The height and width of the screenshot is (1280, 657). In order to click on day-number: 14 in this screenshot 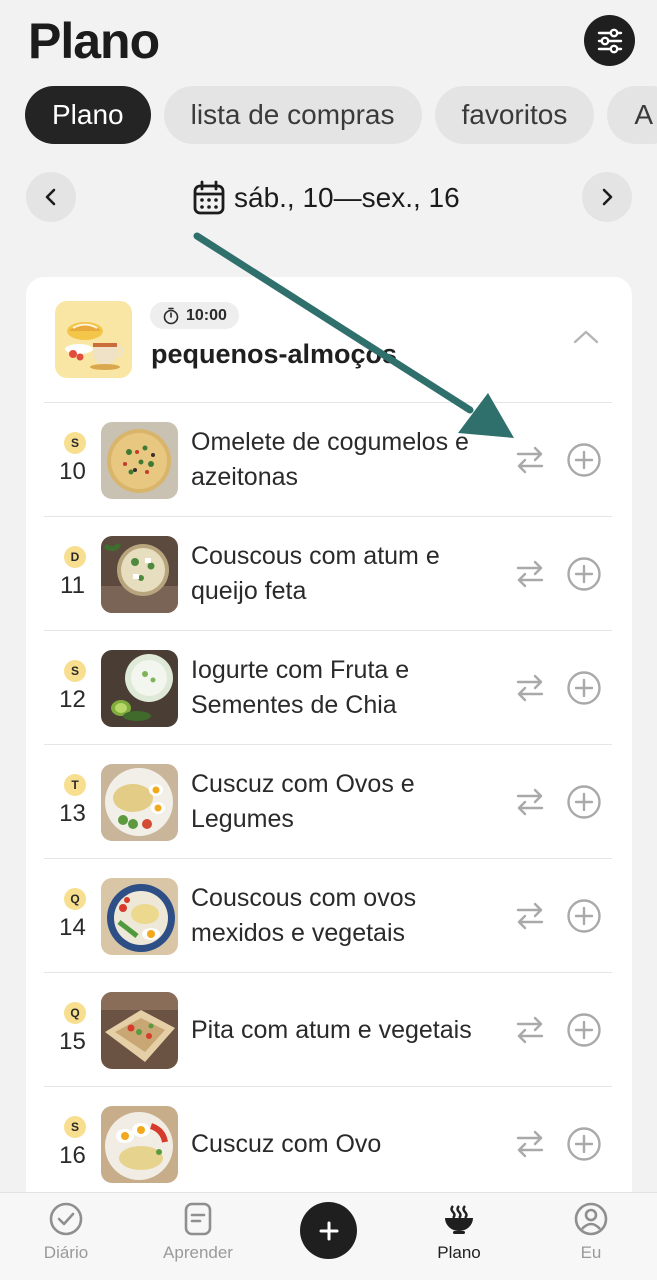, I will do `click(72, 927)`.